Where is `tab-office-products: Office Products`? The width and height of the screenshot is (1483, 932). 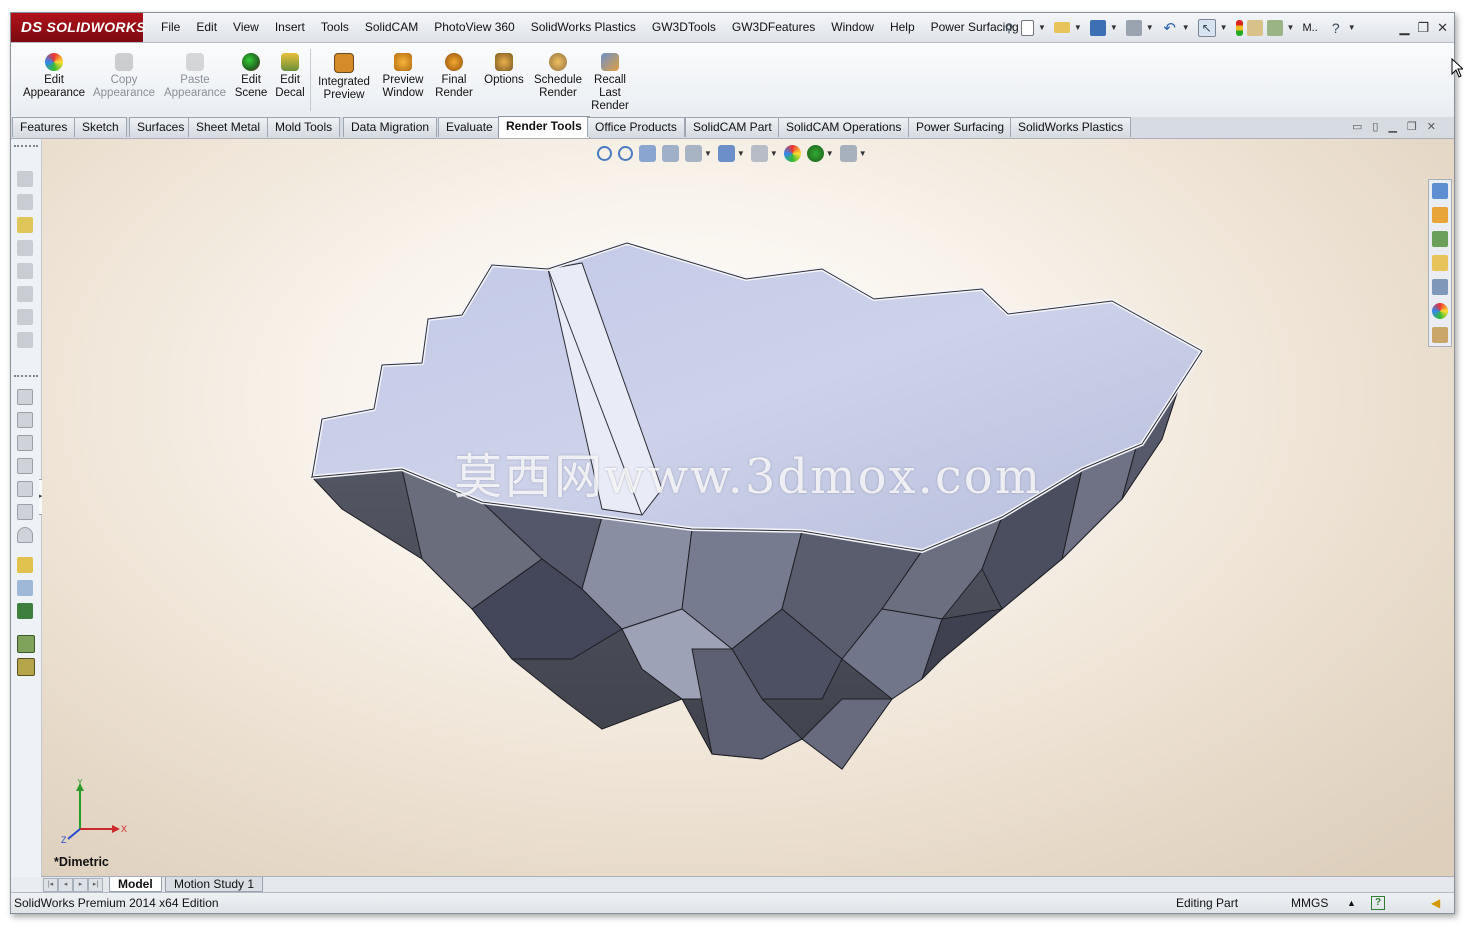 tab-office-products: Office Products is located at coordinates (636, 127).